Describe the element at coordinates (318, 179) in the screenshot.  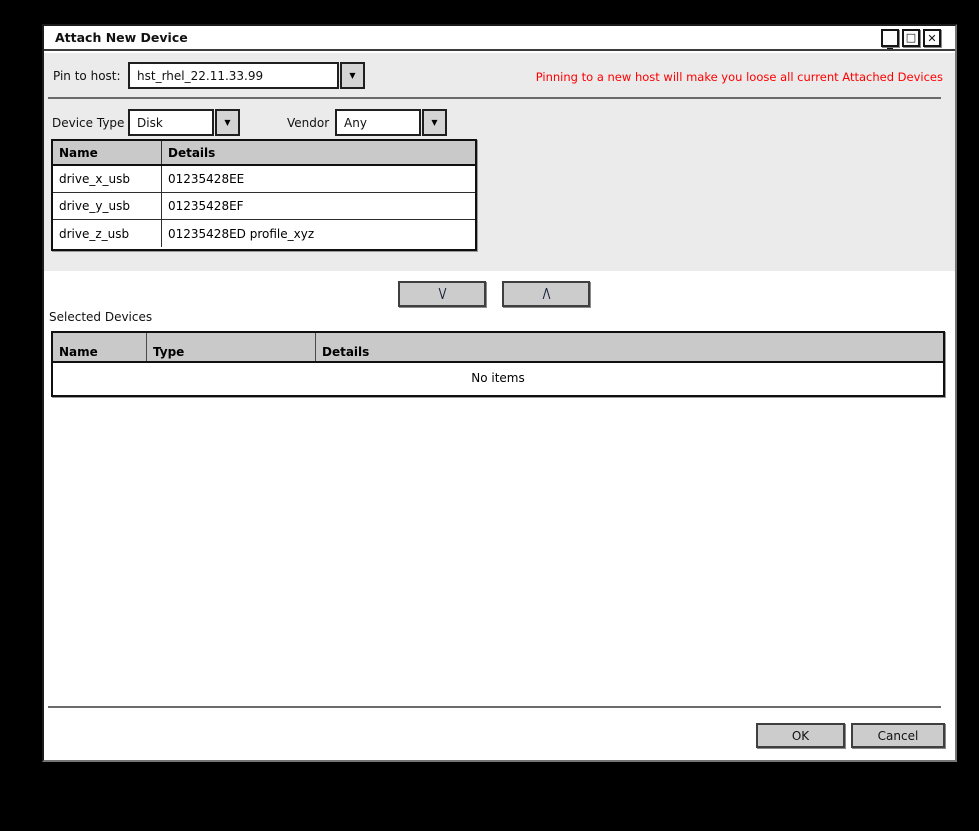
I see `device-details-cell: 01235428EE` at that location.